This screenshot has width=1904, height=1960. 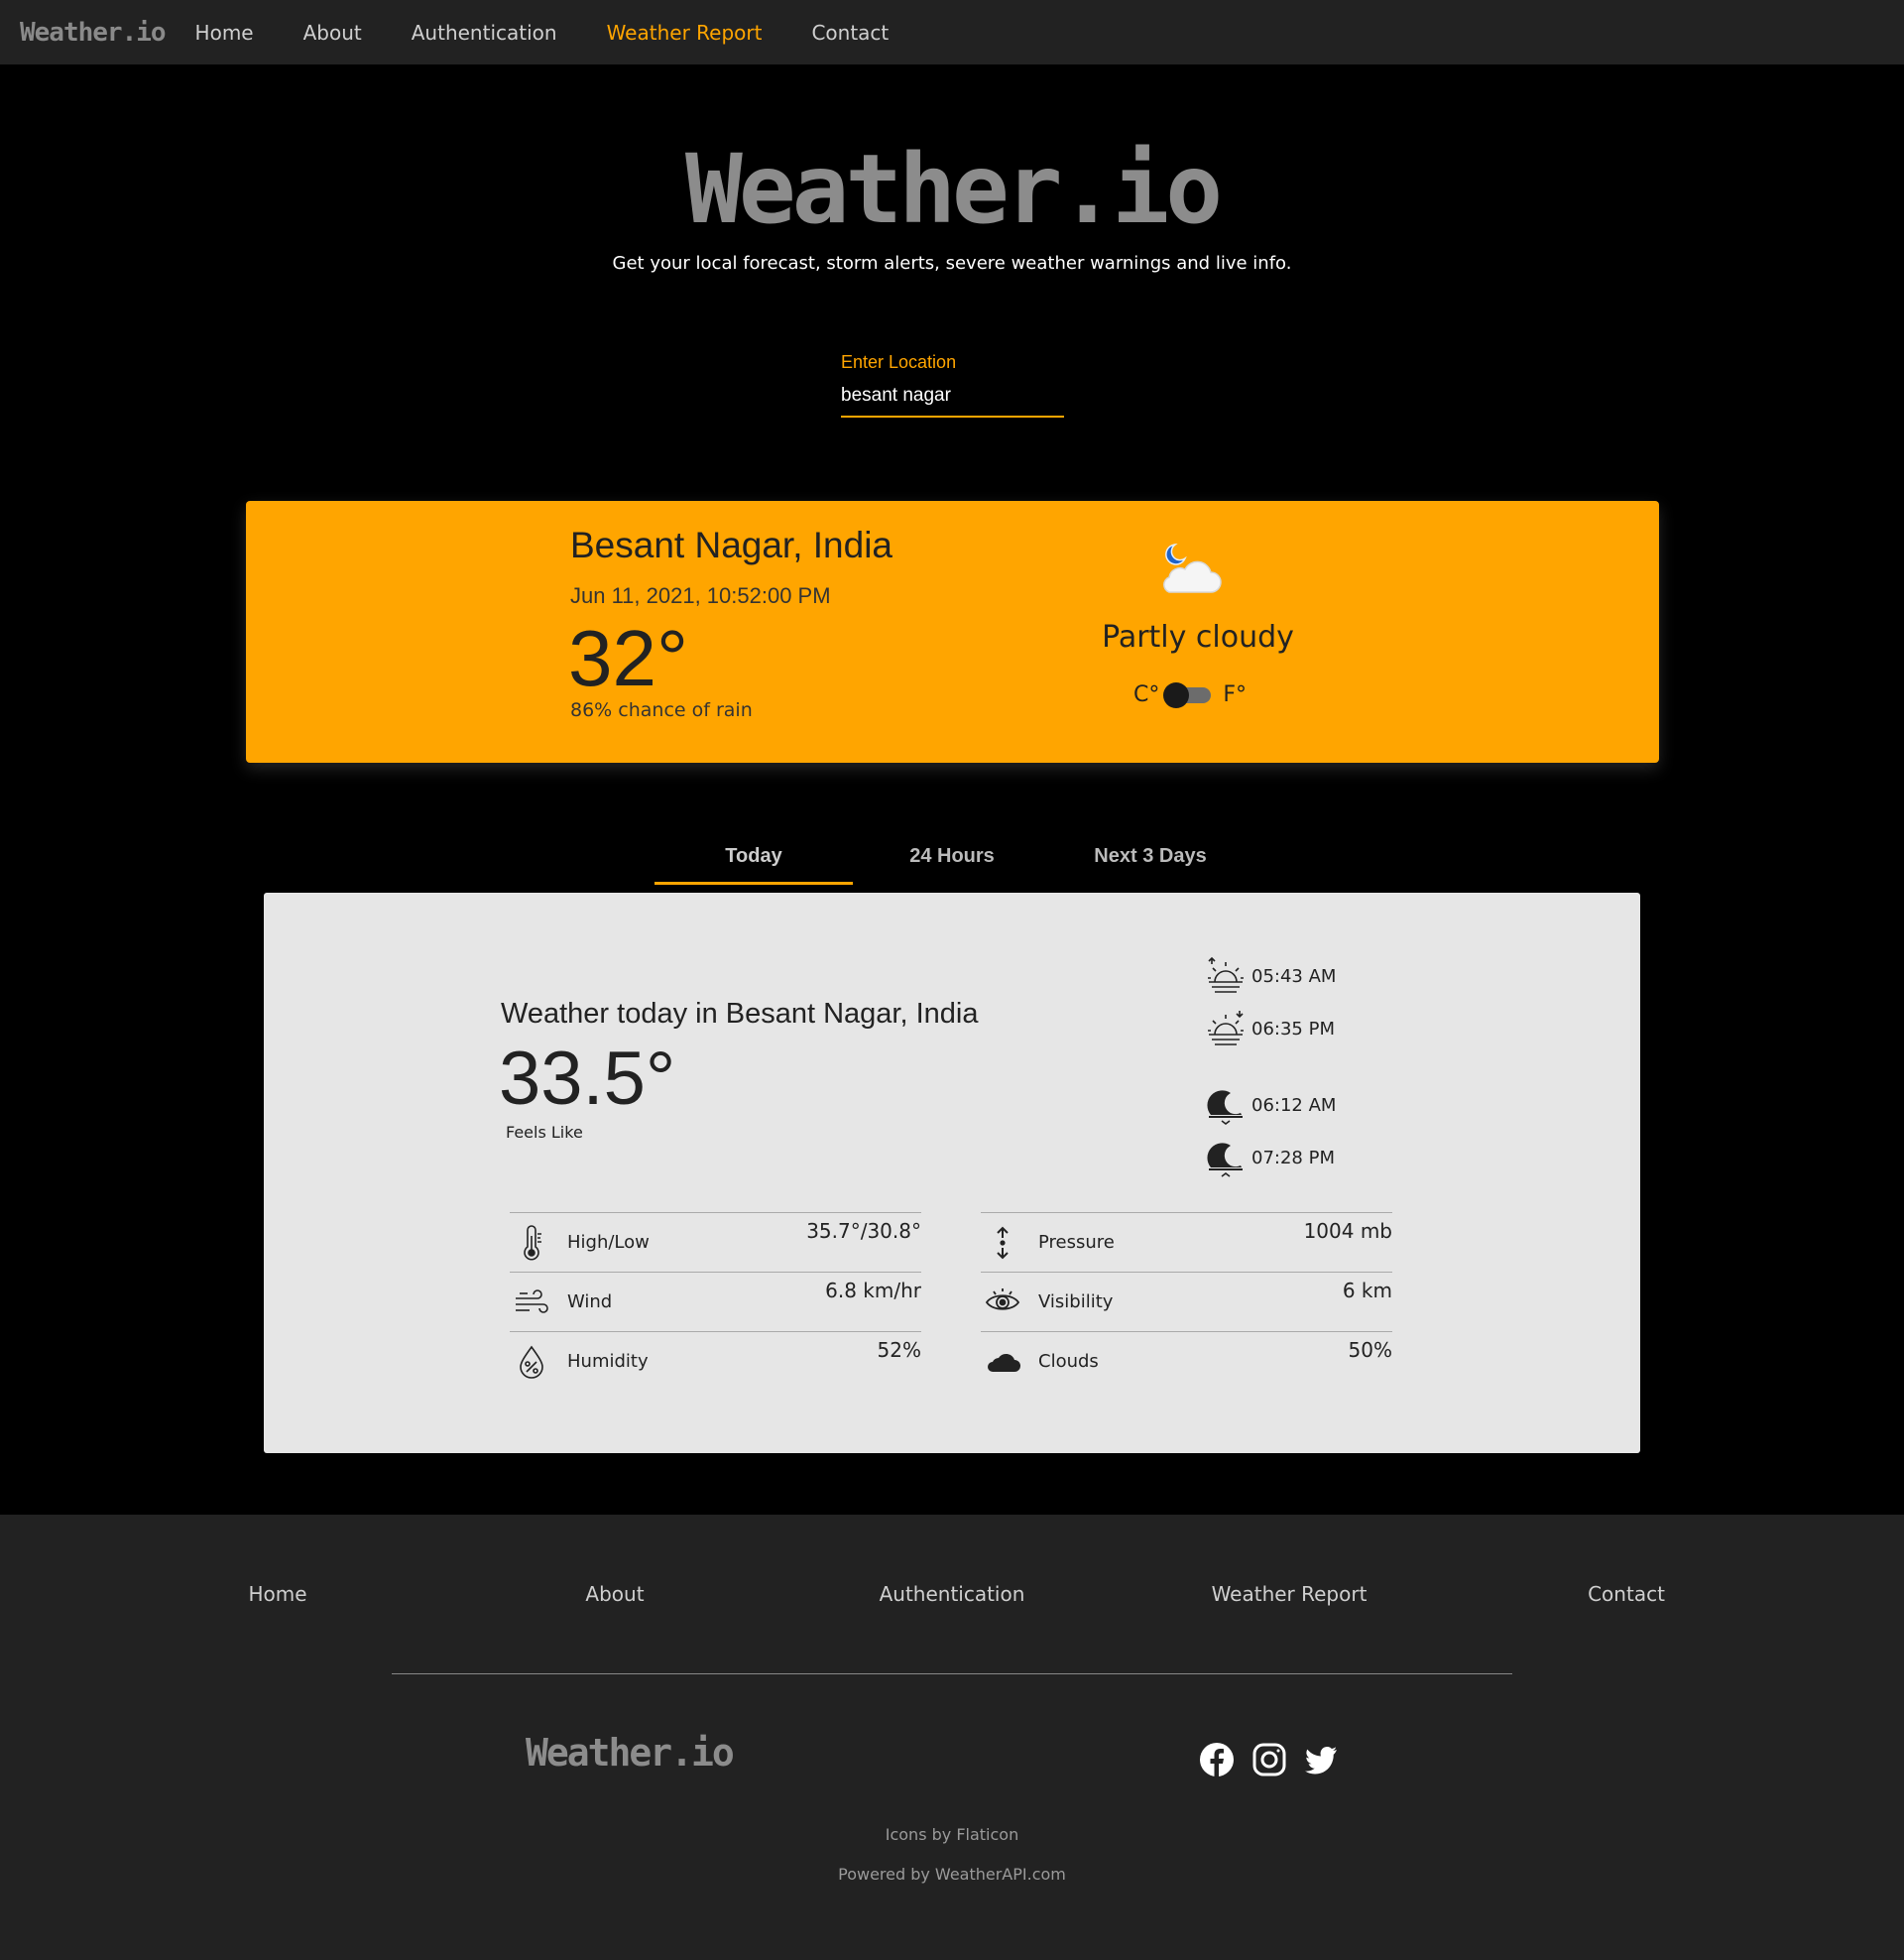 I want to click on sunset-row: 06:35 PM, so click(x=1270, y=1029).